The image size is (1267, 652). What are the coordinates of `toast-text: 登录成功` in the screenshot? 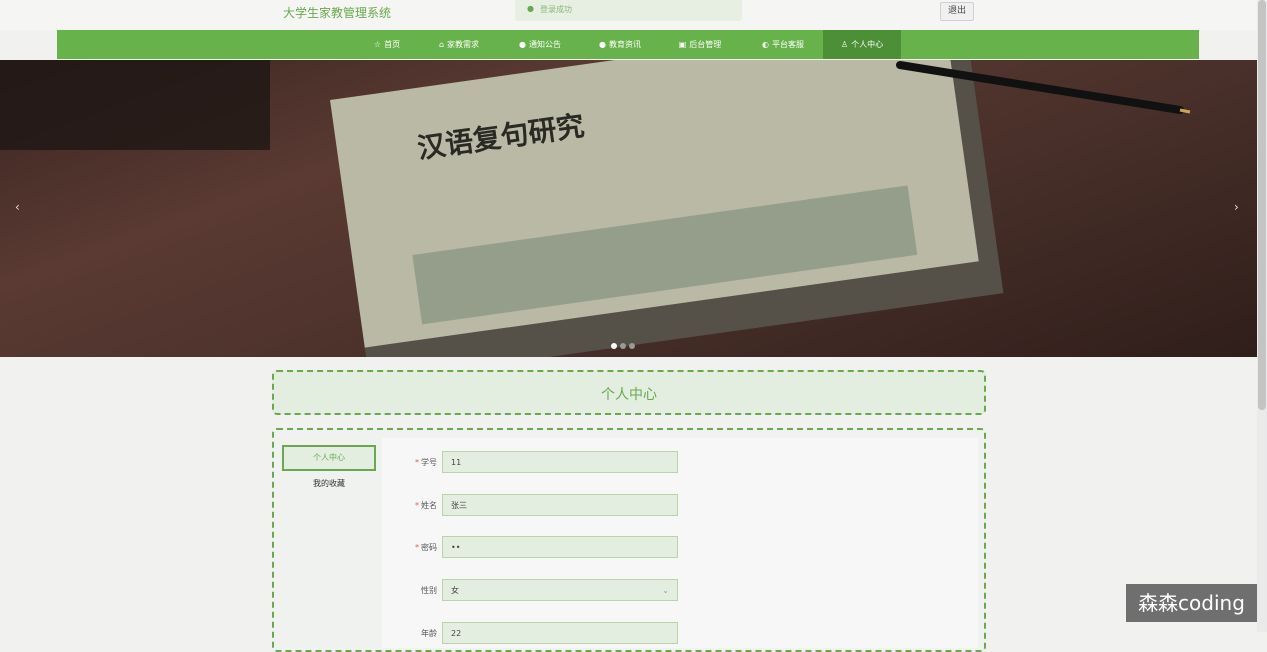 It's located at (556, 9).